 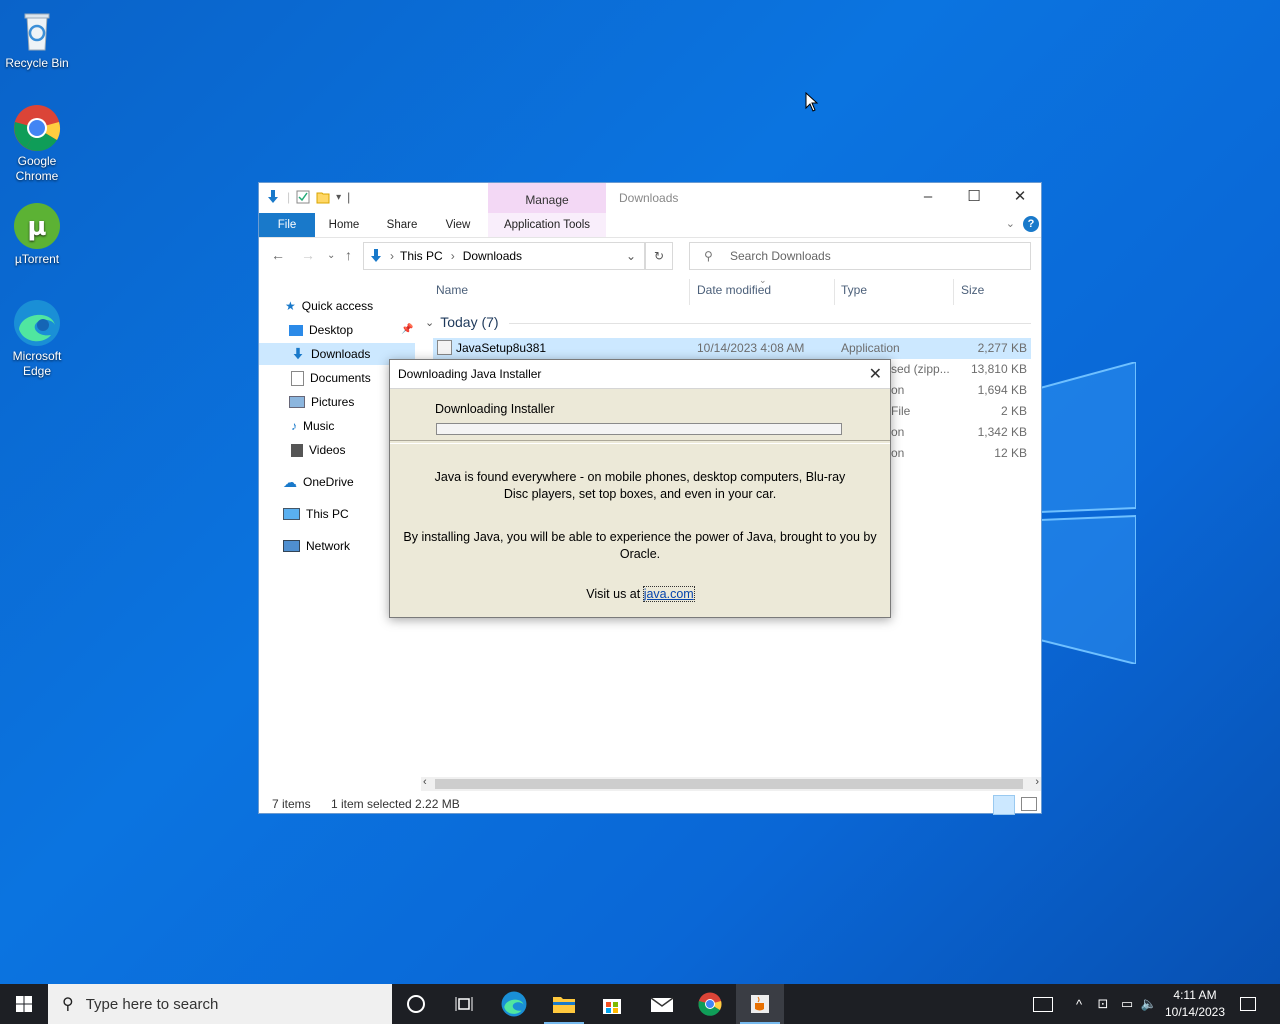 I want to click on refresh-icon: ↻, so click(x=659, y=256).